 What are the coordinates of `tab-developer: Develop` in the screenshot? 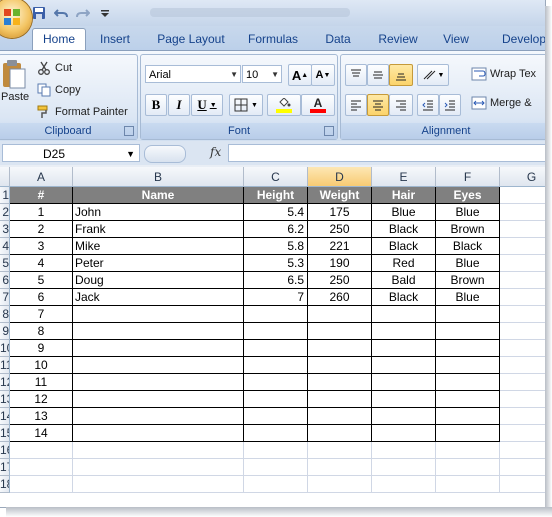 It's located at (519, 39).